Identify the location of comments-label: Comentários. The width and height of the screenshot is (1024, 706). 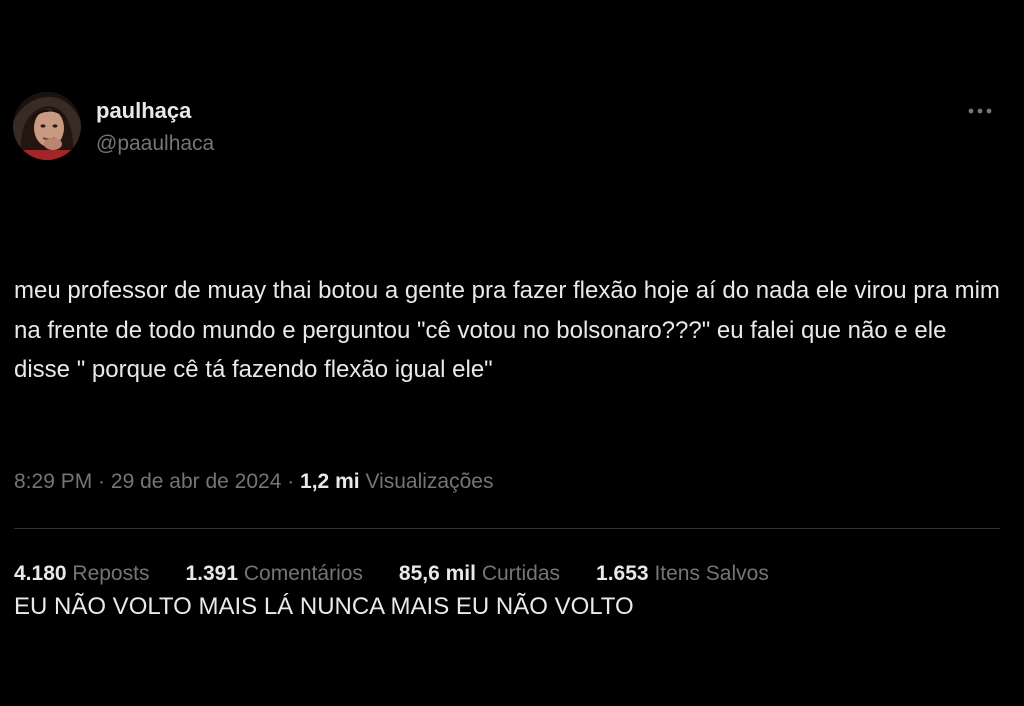
(303, 573).